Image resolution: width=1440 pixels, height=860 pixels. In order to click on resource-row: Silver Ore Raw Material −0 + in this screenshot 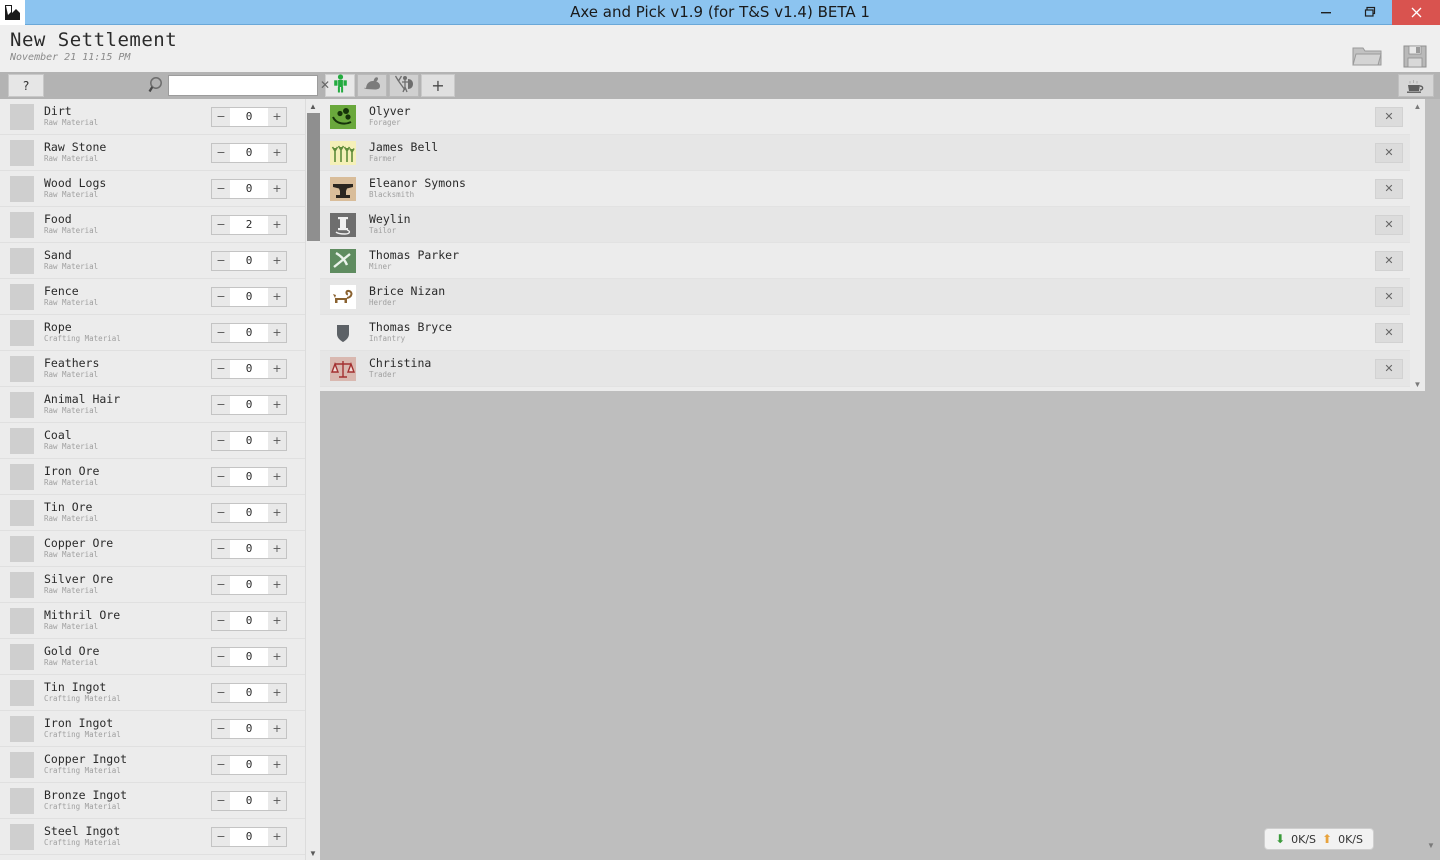, I will do `click(152, 585)`.